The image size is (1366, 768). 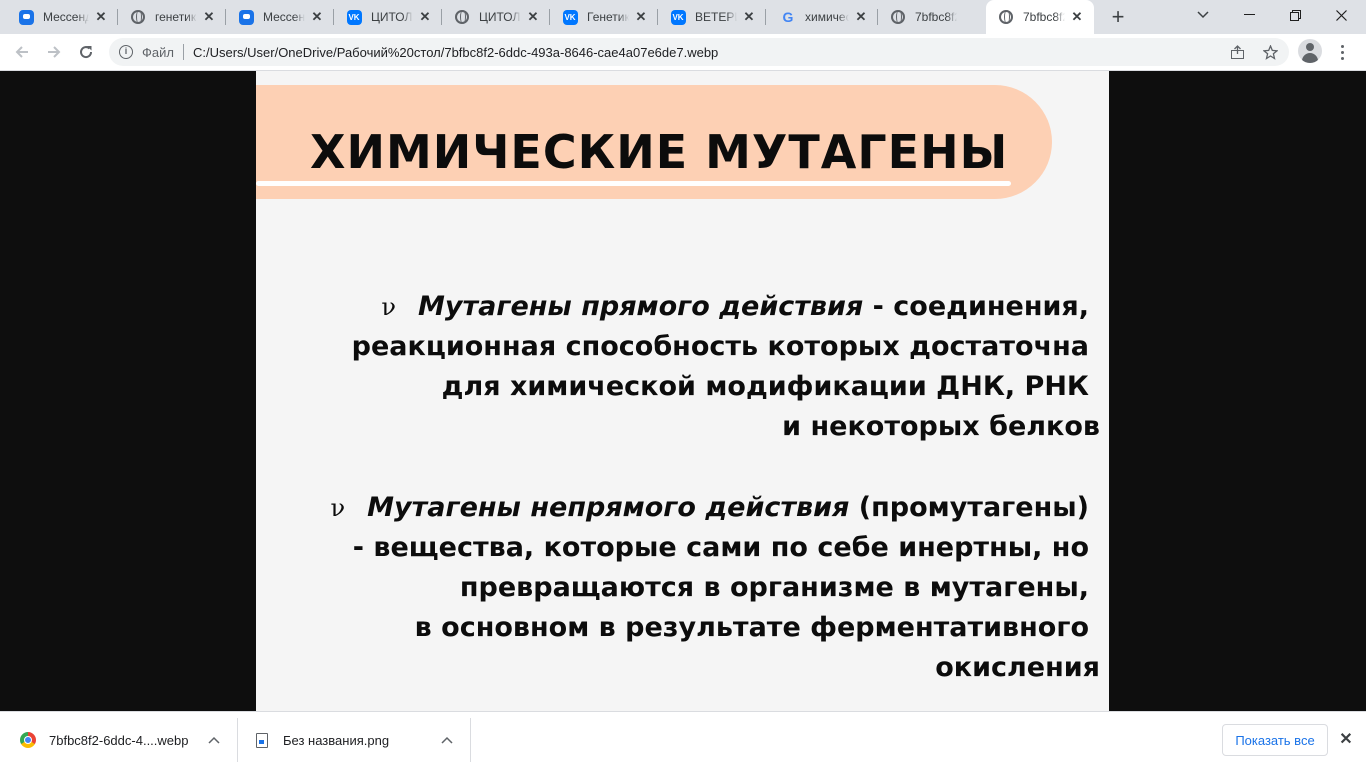 I want to click on download-filename: 7bfbc8f2-6ddc-4....webp, so click(x=119, y=740).